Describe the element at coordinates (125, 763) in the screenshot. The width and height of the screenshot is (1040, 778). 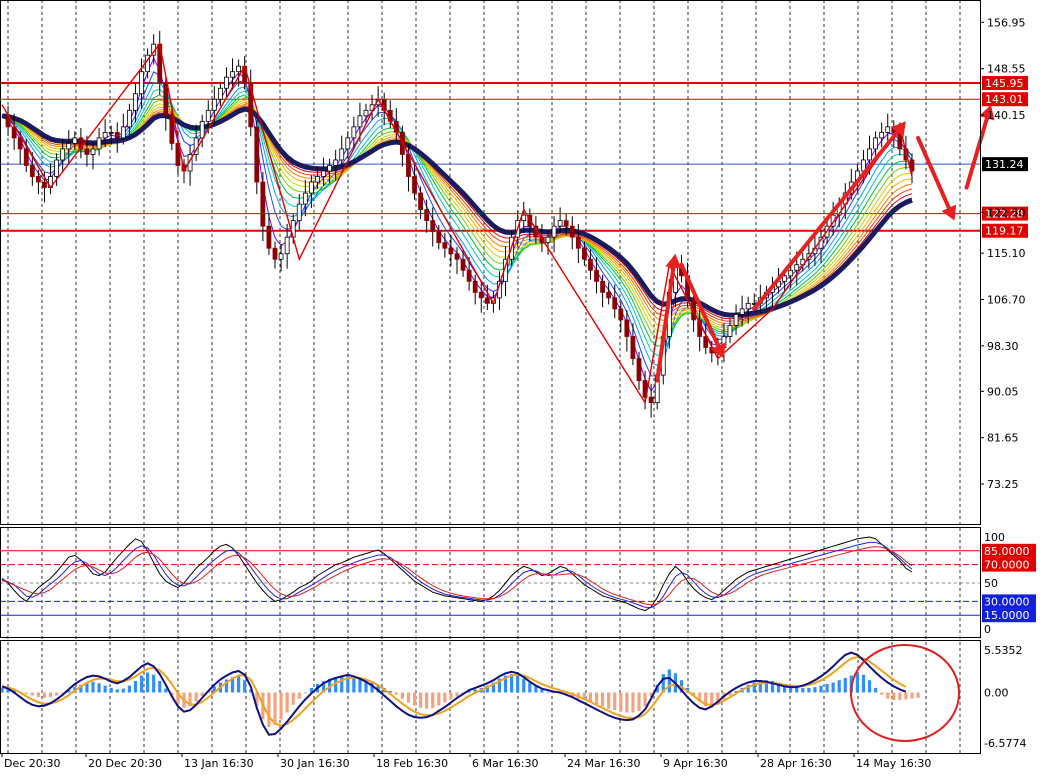
I see `x-tick-label: 20 Dec 20:30` at that location.